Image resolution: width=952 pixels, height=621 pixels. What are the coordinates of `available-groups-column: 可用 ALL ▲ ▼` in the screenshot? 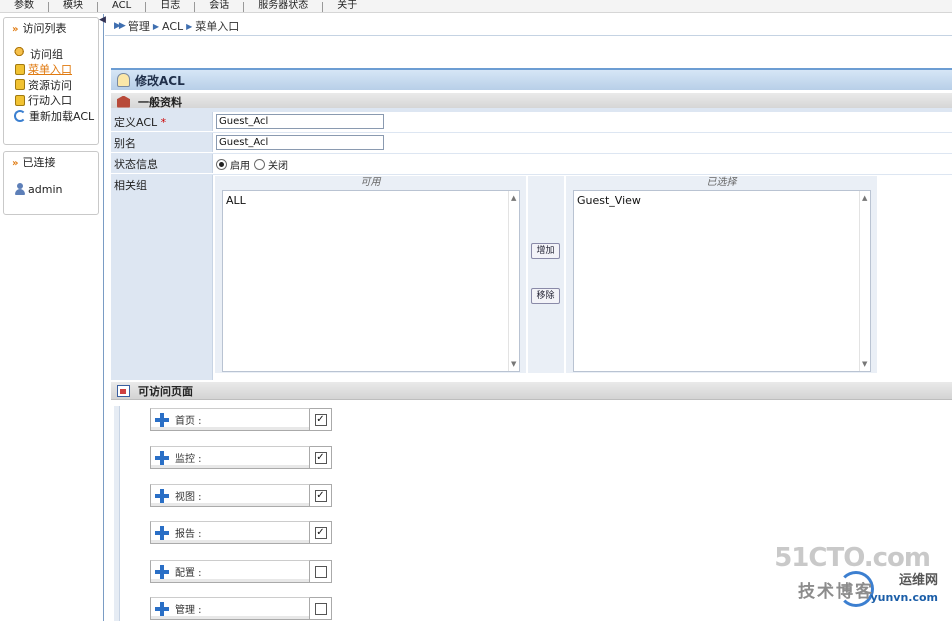 It's located at (370, 274).